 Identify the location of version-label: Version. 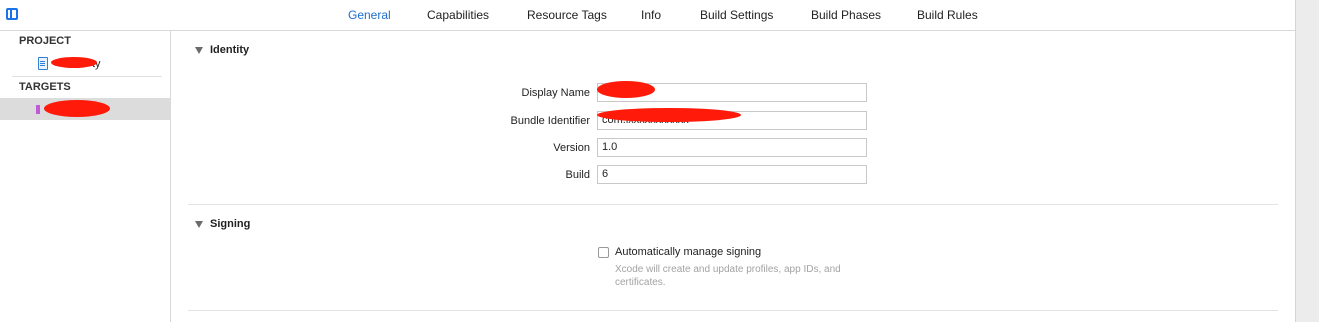
(571, 148).